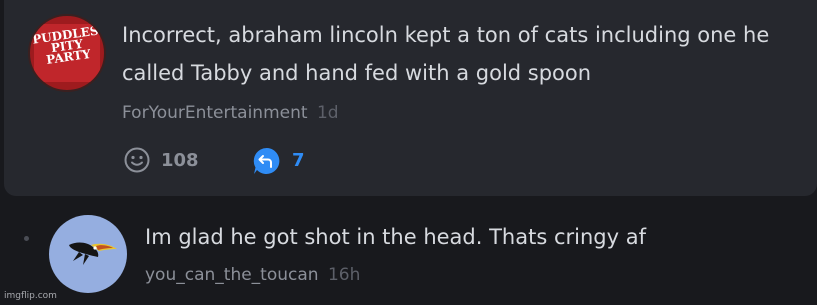  Describe the element at coordinates (267, 161) in the screenshot. I see `reply-bubble-icon` at that location.